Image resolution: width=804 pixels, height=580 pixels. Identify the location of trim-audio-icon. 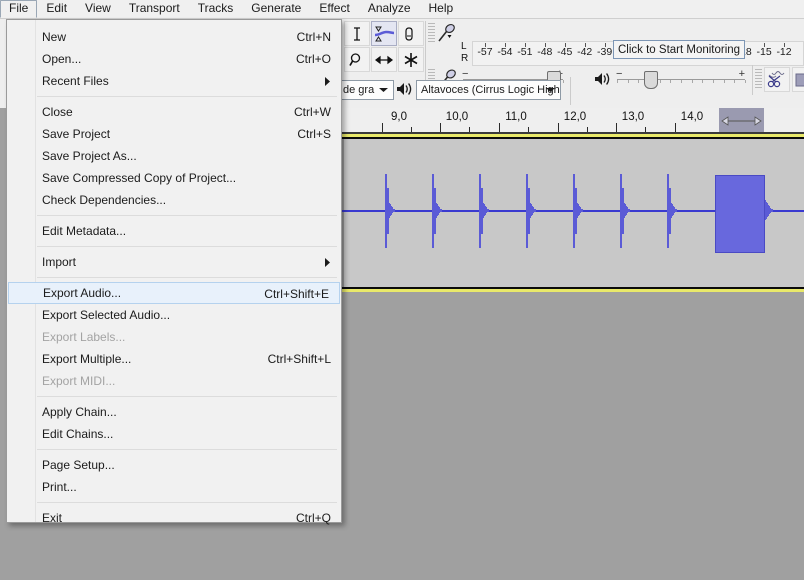
(777, 79).